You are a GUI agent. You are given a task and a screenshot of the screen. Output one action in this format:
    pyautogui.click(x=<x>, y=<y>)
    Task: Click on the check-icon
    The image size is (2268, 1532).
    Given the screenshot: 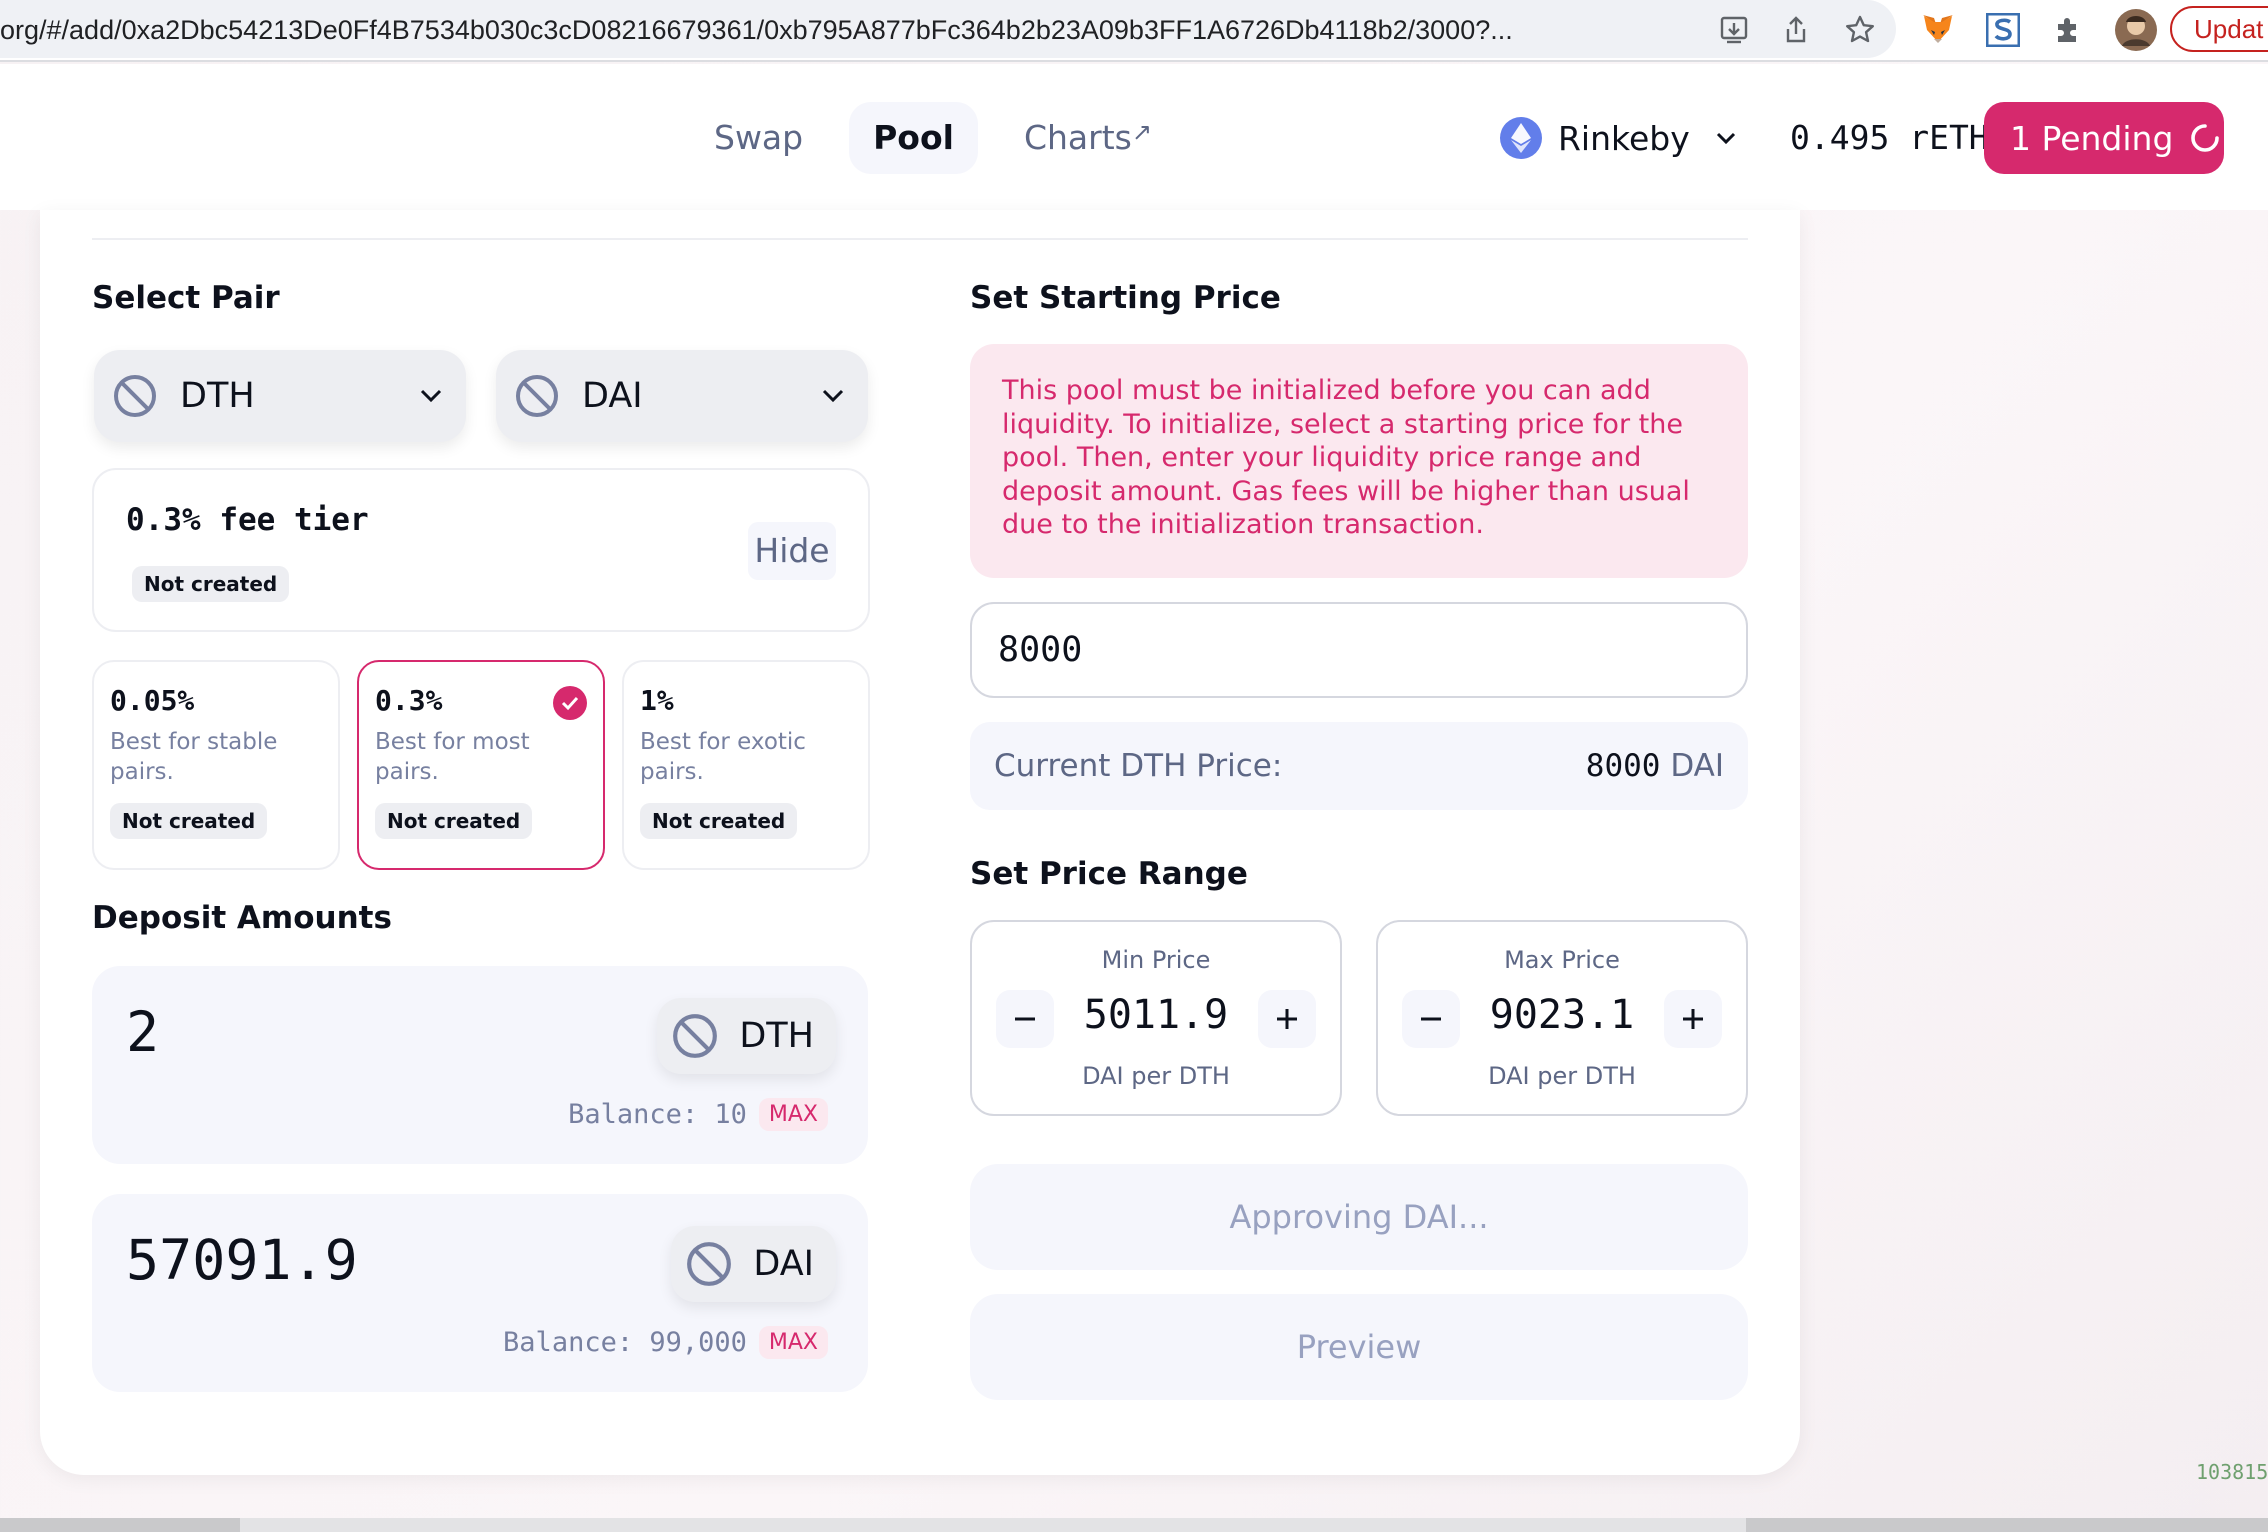 What is the action you would take?
    pyautogui.click(x=570, y=703)
    